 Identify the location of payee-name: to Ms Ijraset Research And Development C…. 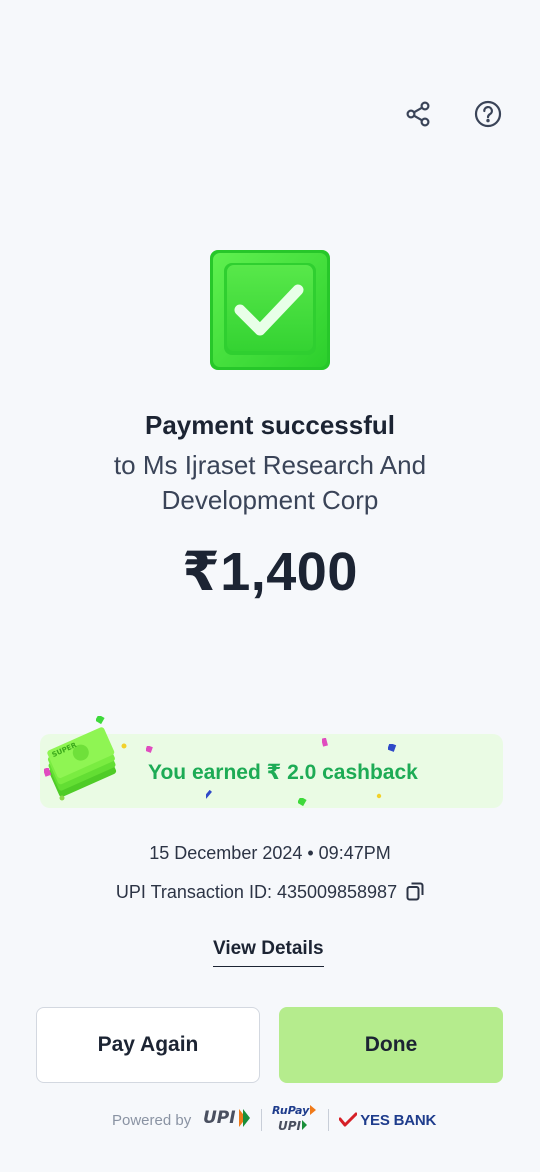
(270, 482).